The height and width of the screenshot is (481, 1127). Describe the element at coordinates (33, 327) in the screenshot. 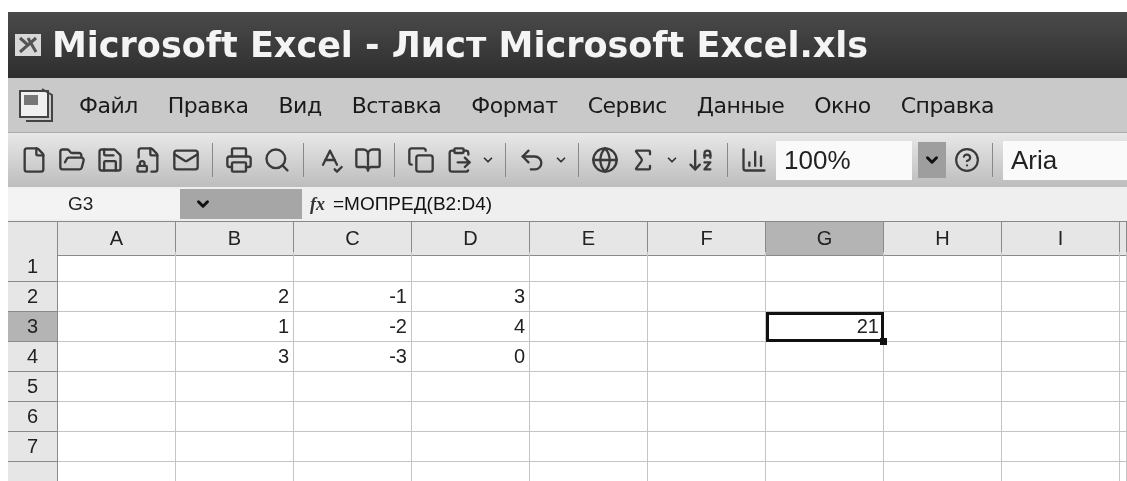

I see `row-header: 3` at that location.